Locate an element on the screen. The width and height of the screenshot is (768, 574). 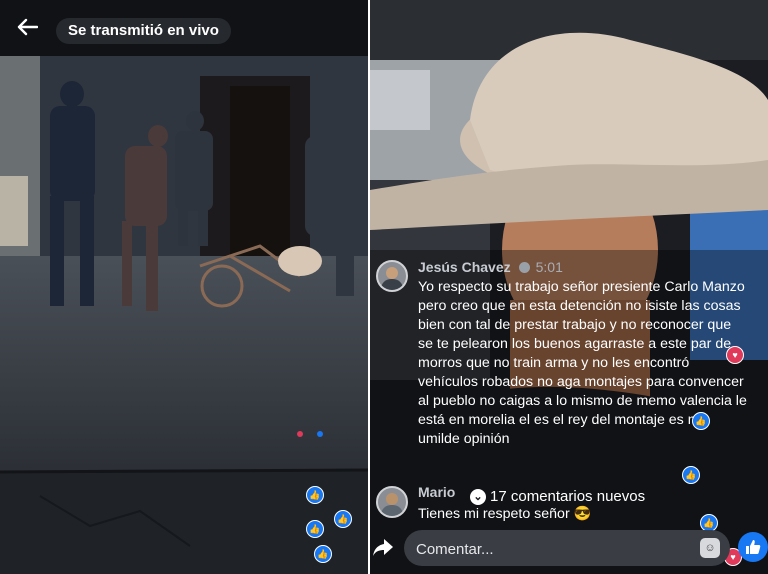
top-bar: Se transmitió en vivo is located at coordinates (184, 28).